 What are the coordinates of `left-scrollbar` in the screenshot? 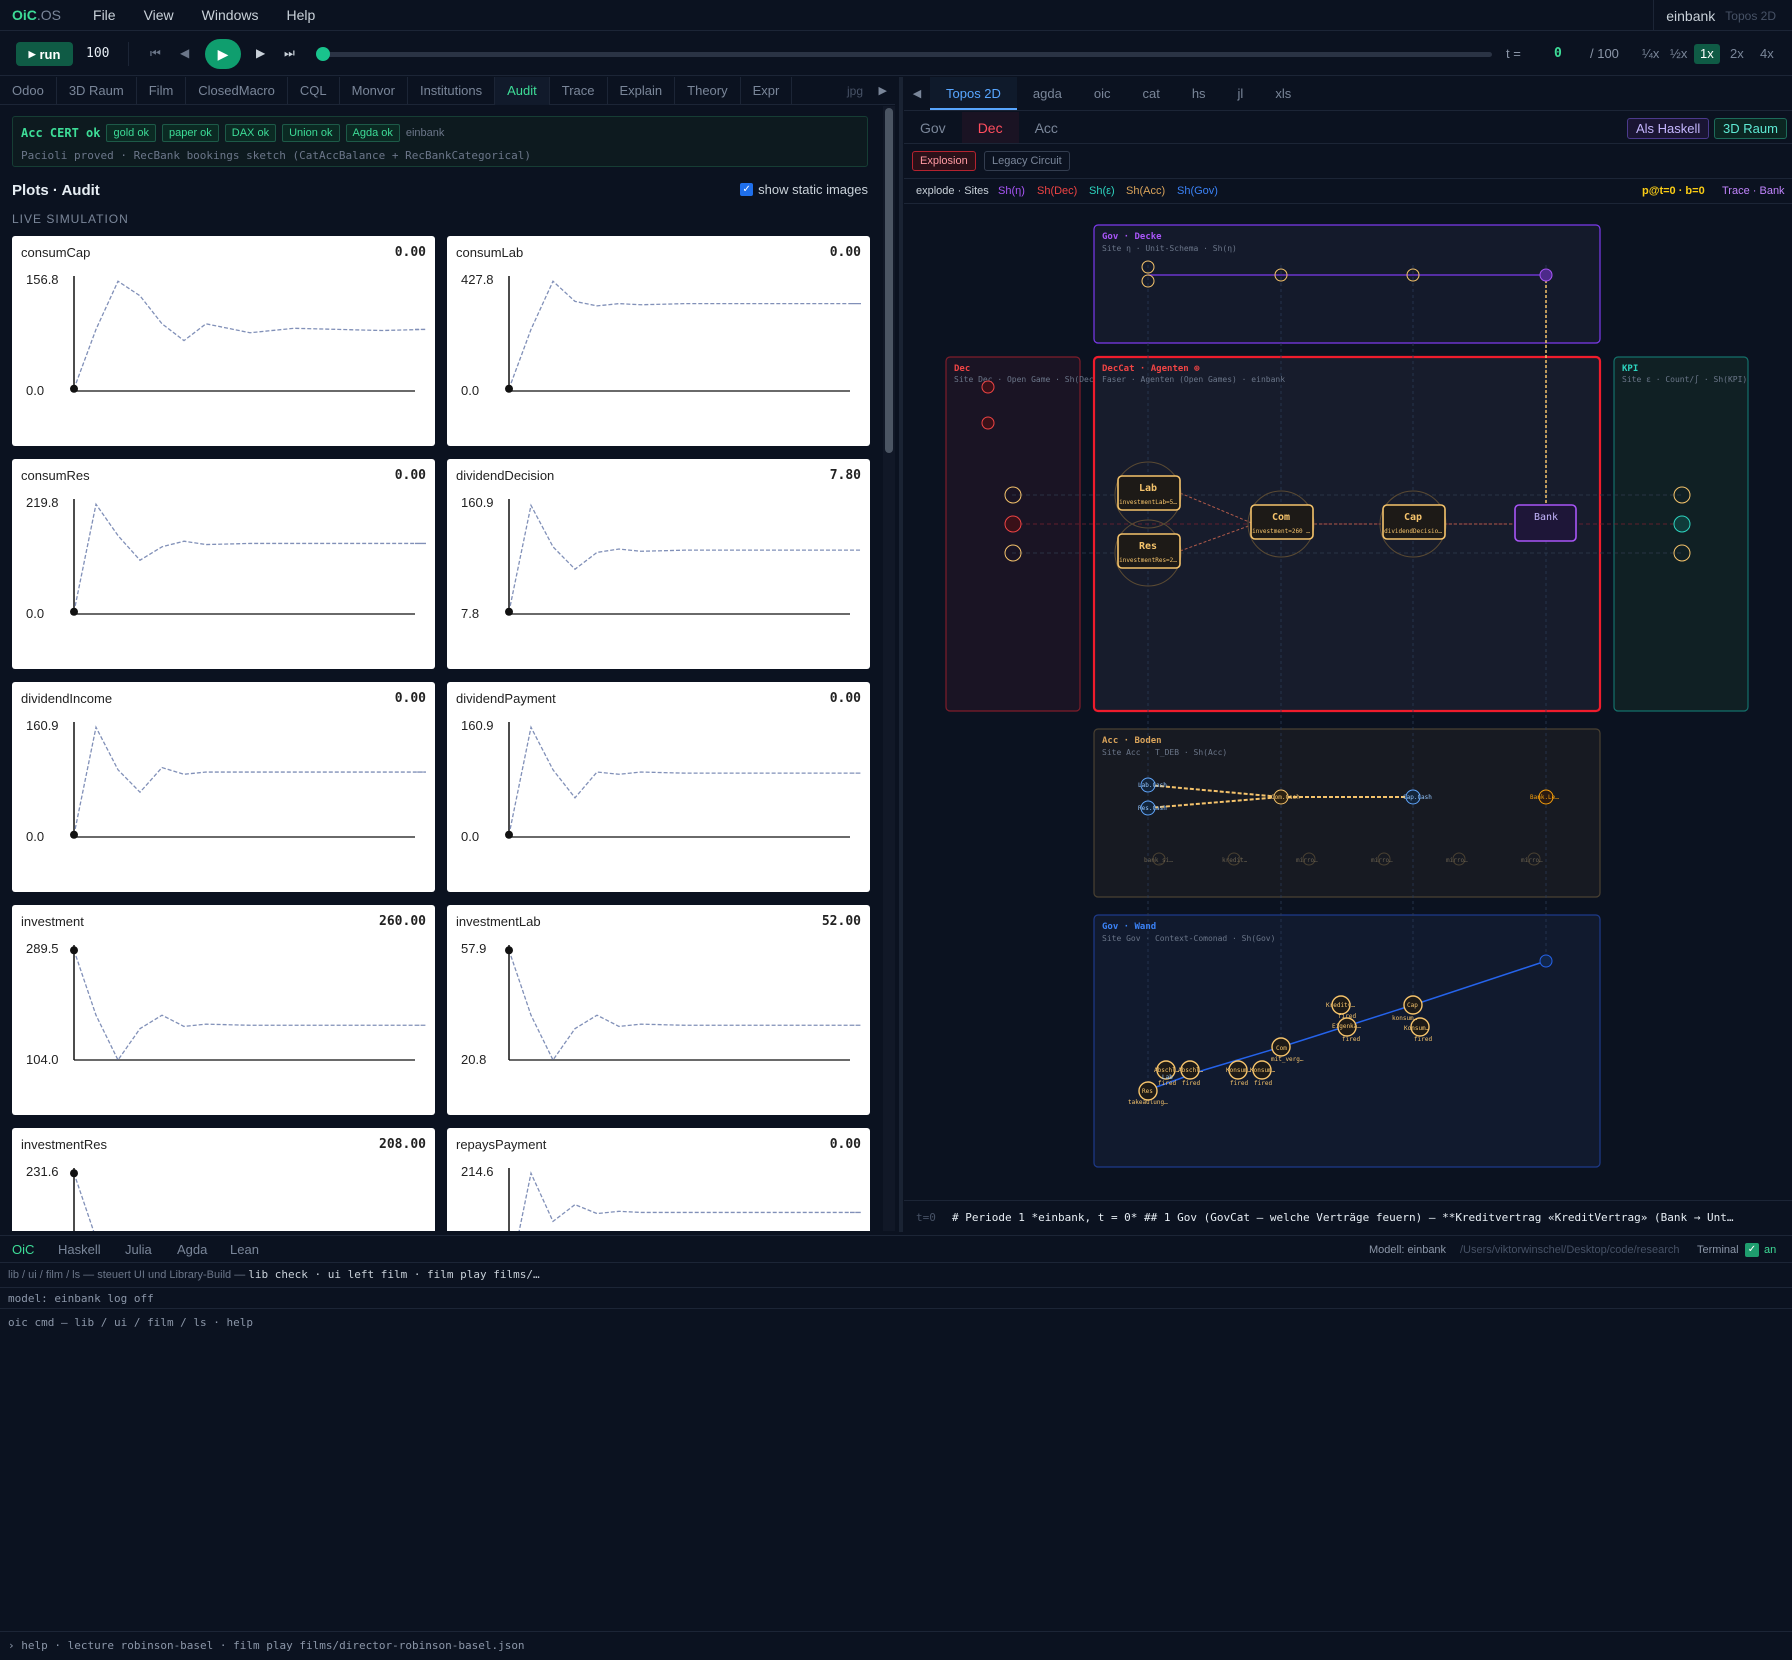 It's located at (889, 668).